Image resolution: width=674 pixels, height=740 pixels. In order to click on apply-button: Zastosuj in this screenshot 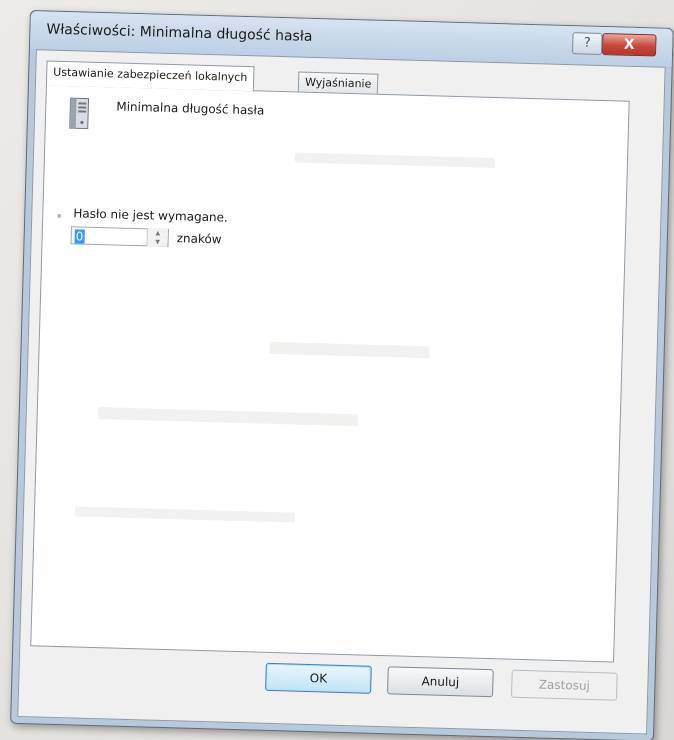, I will do `click(564, 685)`.